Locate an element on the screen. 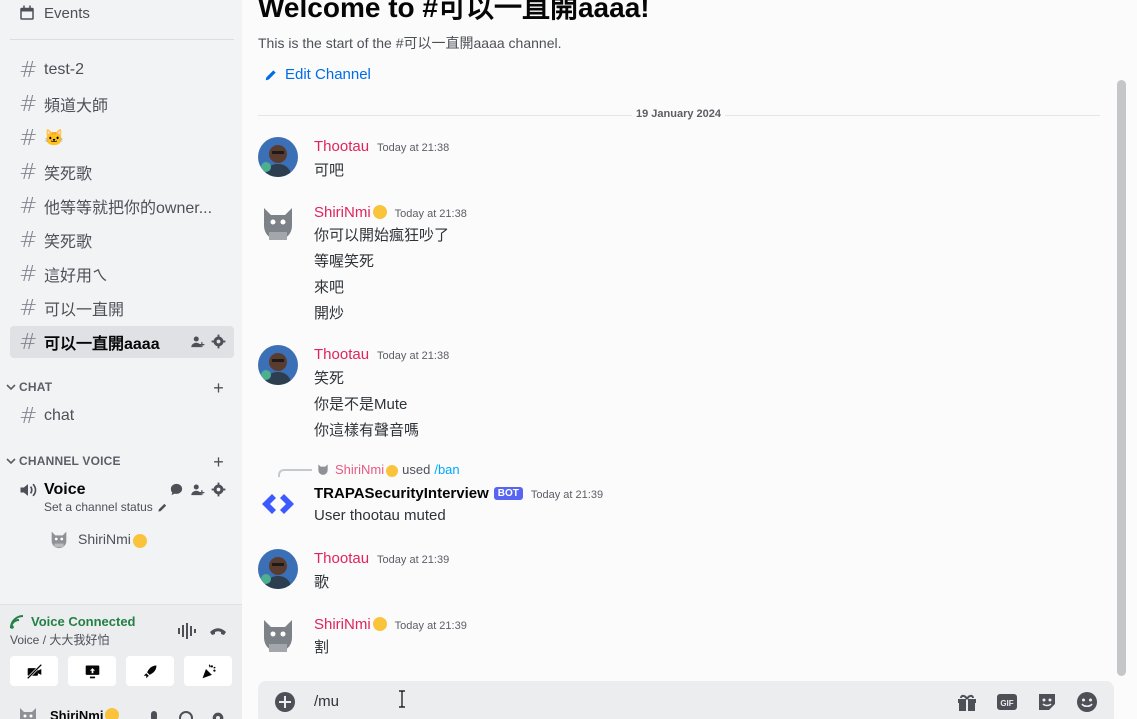 This screenshot has width=1137, height=719. screen-share-icon is located at coordinates (92, 671).